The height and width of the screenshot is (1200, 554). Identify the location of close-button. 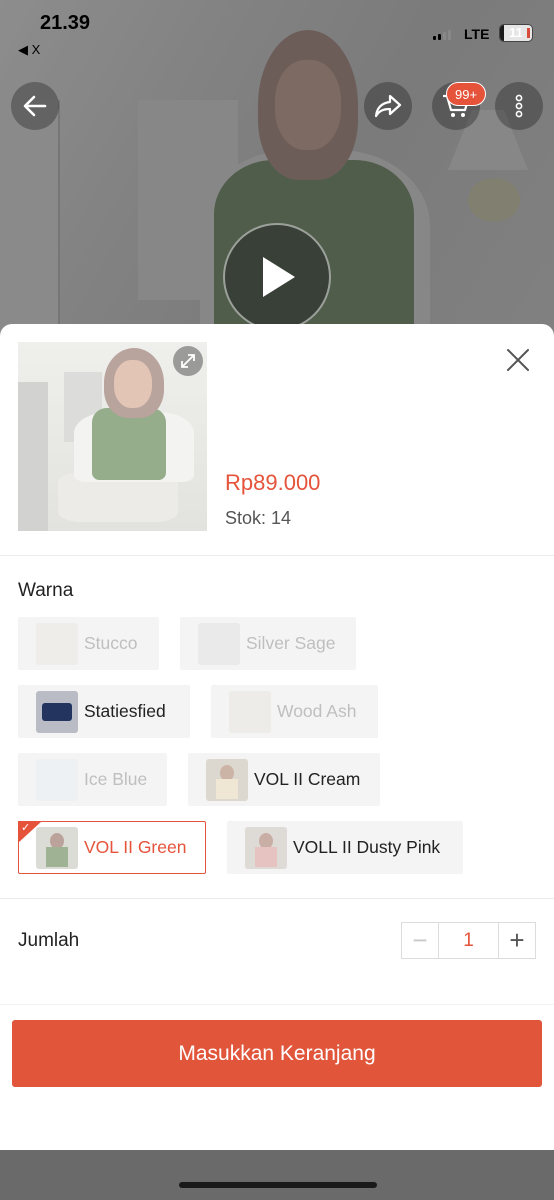
(518, 360).